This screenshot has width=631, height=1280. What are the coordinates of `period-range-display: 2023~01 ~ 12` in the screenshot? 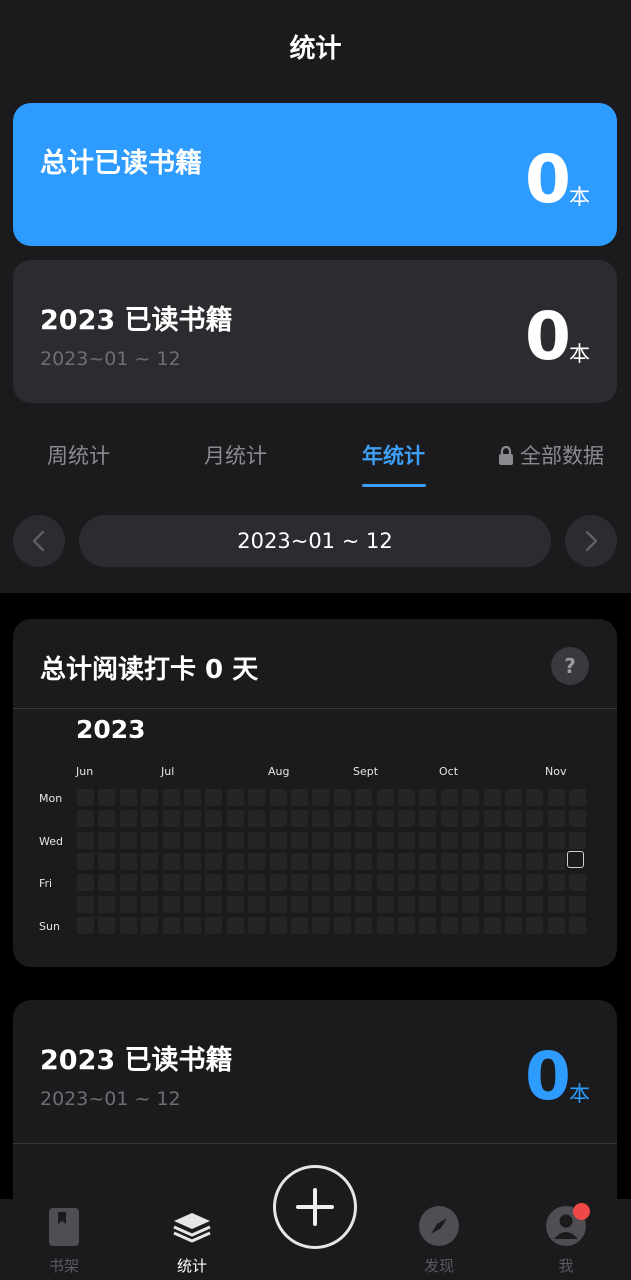 It's located at (315, 541).